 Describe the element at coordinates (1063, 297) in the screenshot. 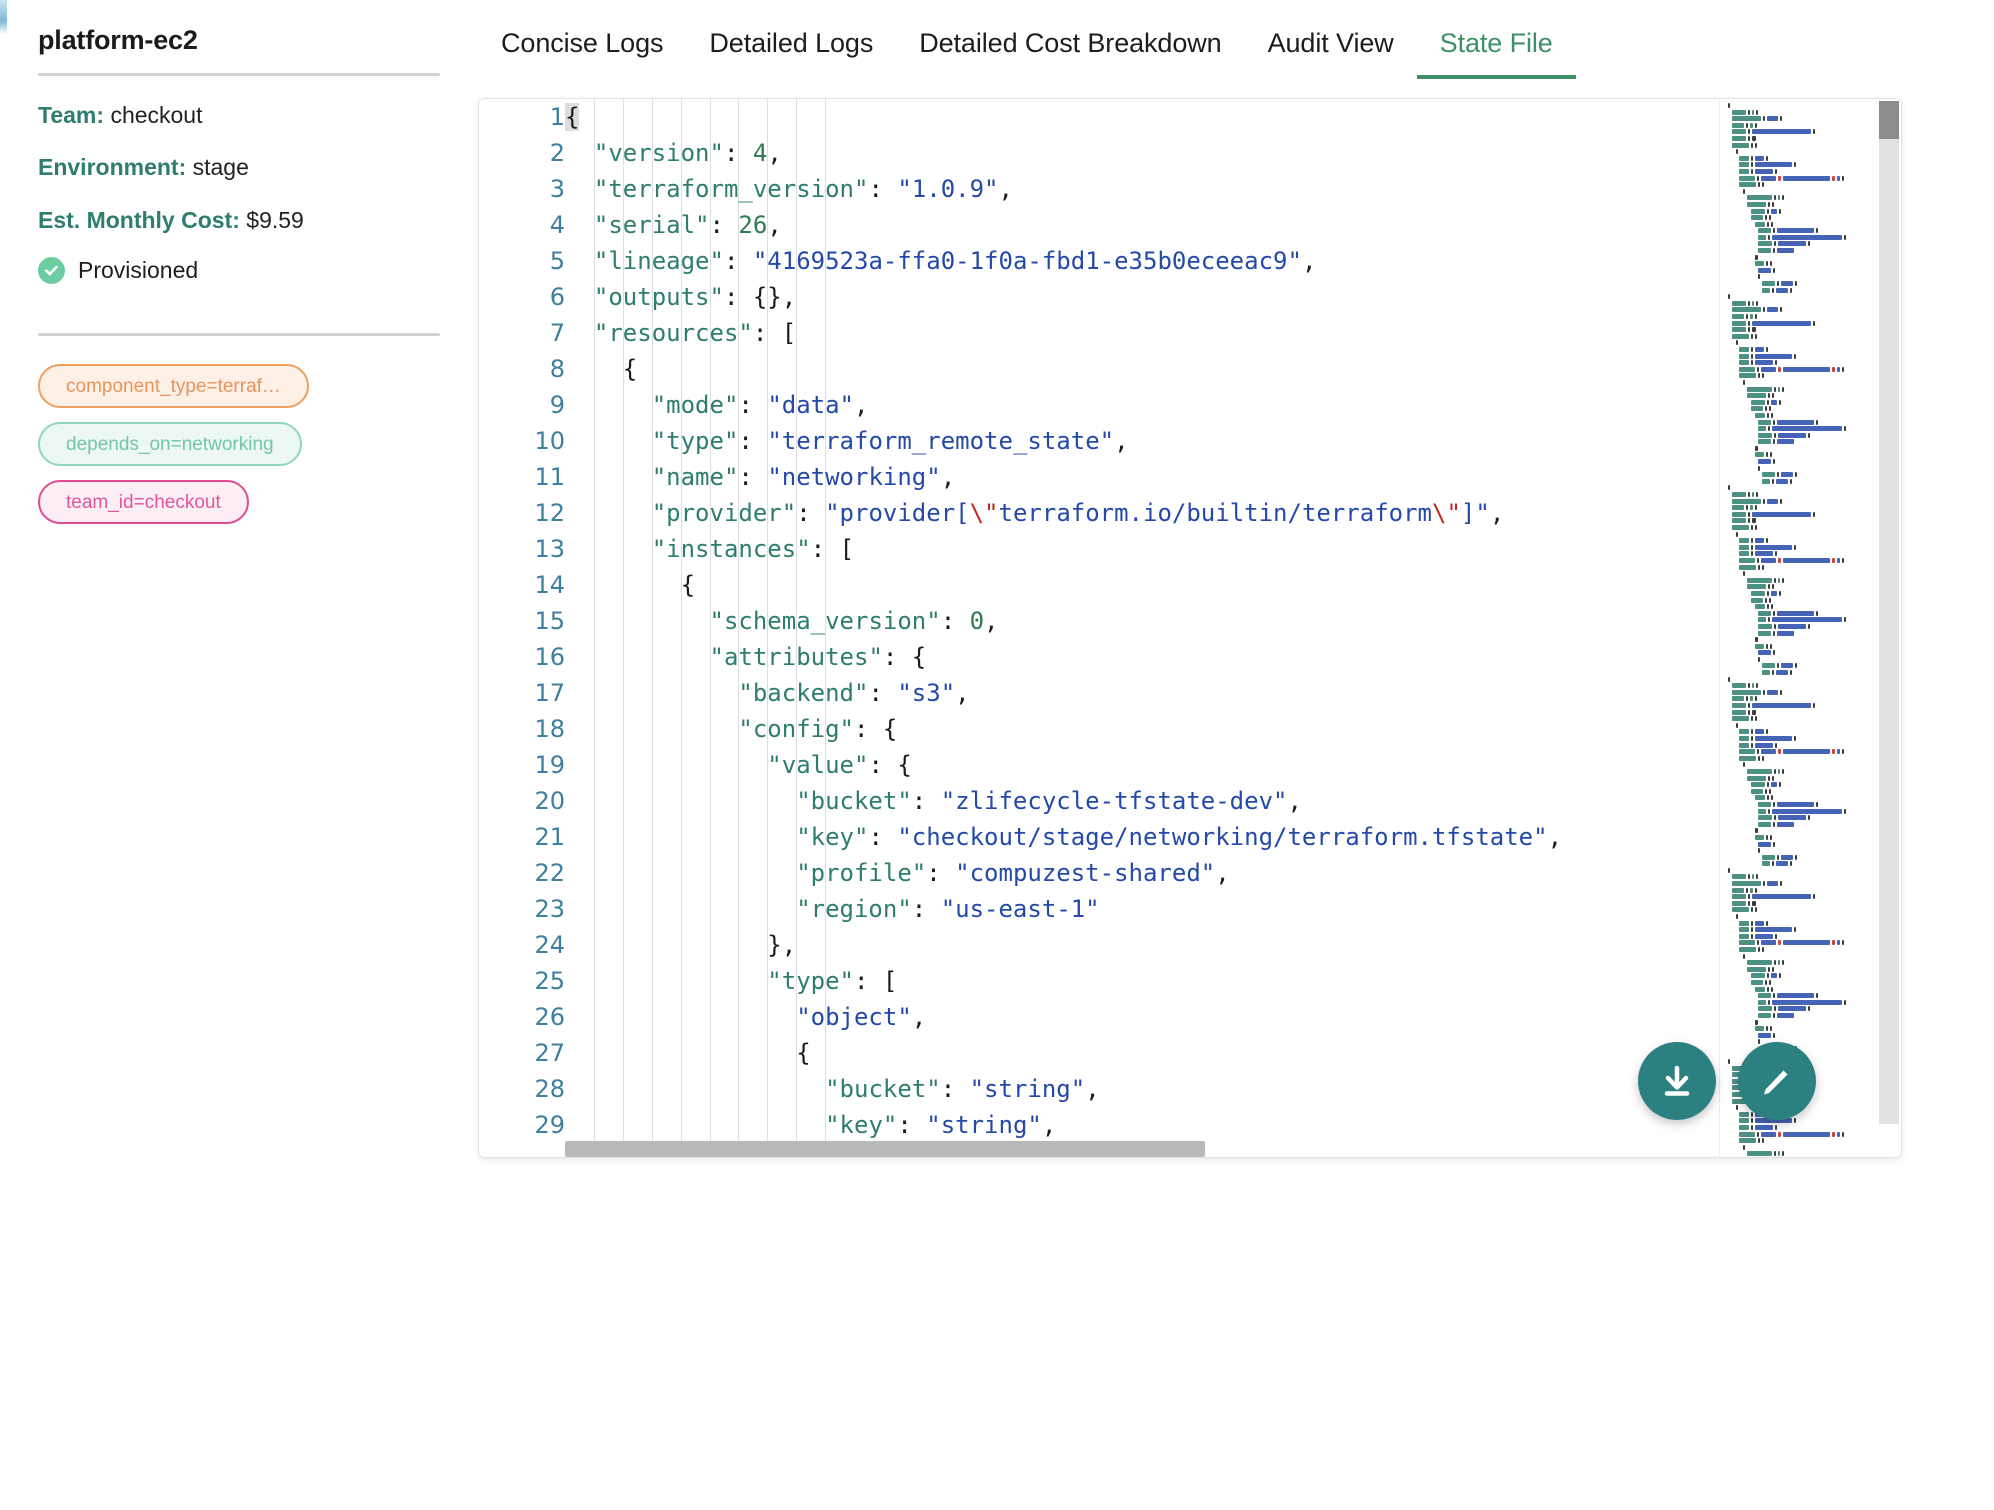

I see `line-source: "outputs": {},` at that location.